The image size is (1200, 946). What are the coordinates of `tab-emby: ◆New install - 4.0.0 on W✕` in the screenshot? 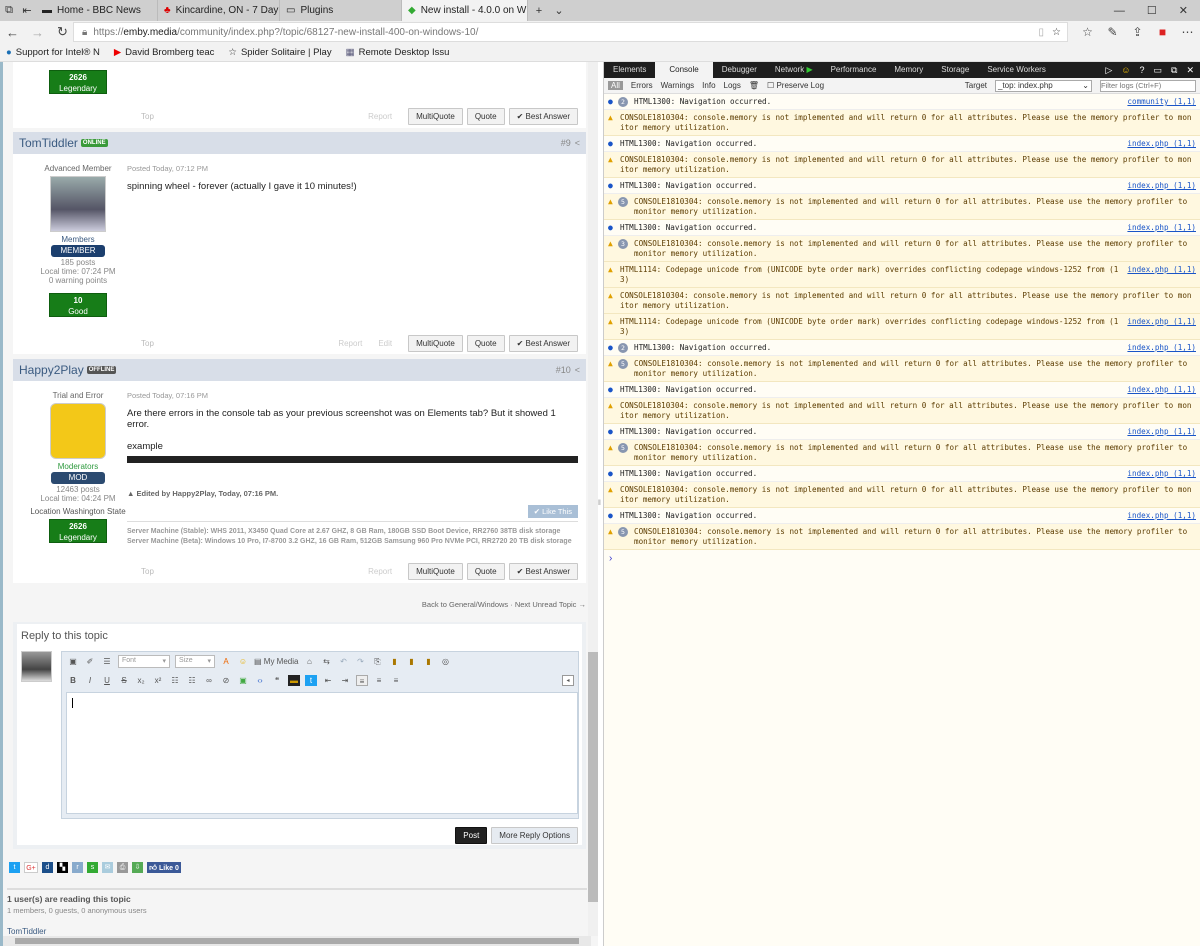 It's located at (465, 10).